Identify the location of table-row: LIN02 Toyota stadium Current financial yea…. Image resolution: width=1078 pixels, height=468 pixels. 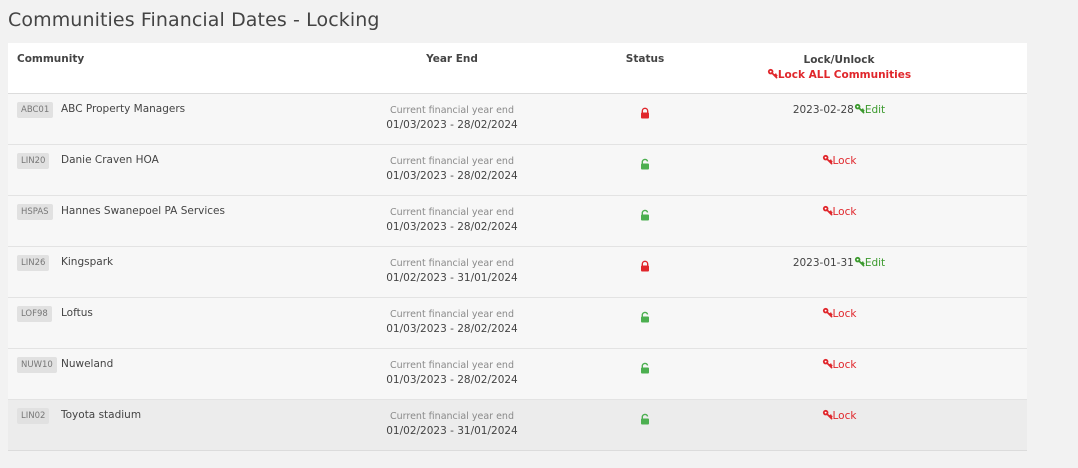
(517, 425).